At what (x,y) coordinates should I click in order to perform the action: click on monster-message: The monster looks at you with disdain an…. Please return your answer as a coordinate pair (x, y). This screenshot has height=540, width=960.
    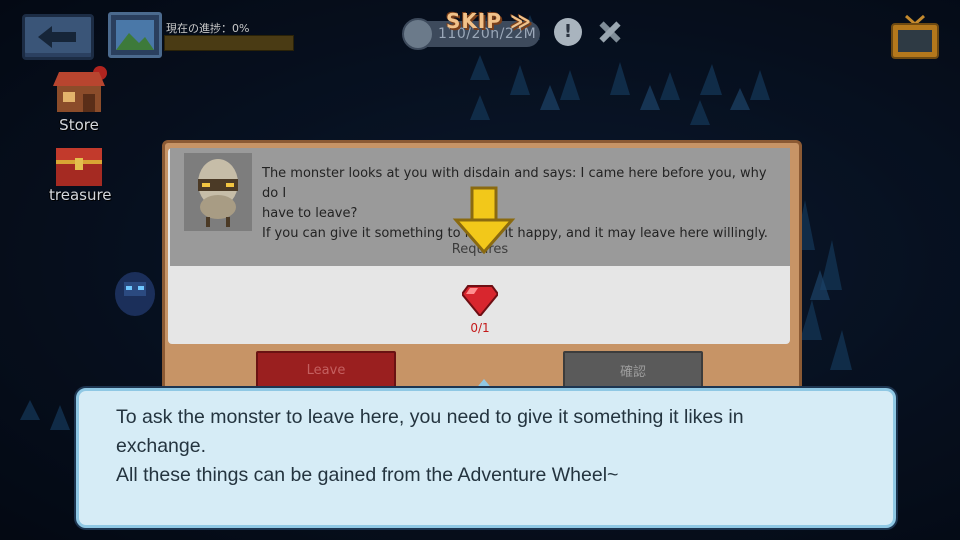
    Looking at the image, I should click on (522, 204).